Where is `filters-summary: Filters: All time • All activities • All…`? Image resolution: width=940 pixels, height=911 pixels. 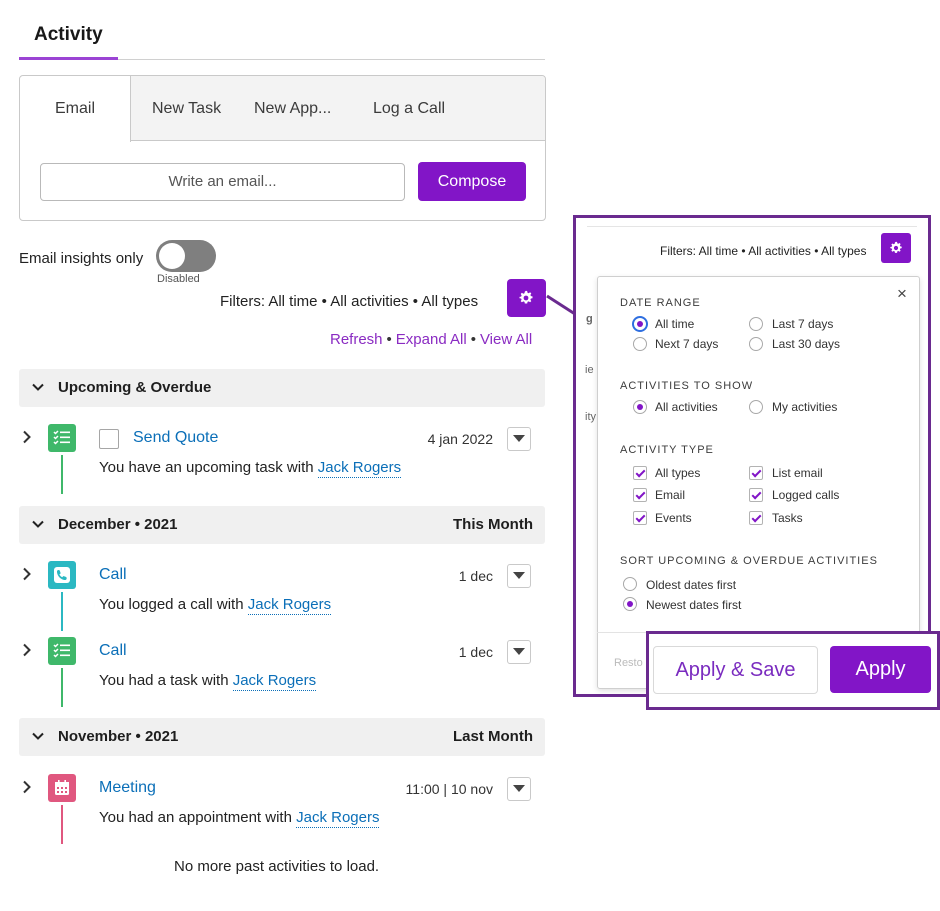 filters-summary: Filters: All time • All activities • All… is located at coordinates (349, 301).